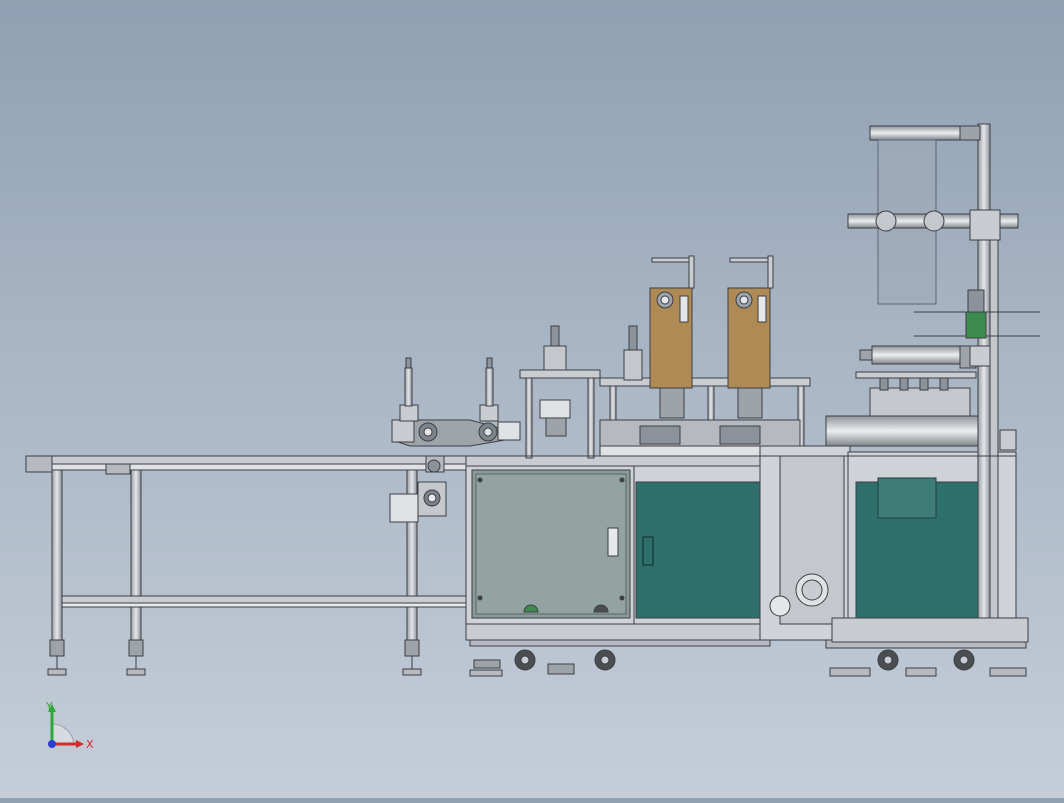  What do you see at coordinates (906, 396) in the screenshot?
I see `feed-assembly` at bounding box center [906, 396].